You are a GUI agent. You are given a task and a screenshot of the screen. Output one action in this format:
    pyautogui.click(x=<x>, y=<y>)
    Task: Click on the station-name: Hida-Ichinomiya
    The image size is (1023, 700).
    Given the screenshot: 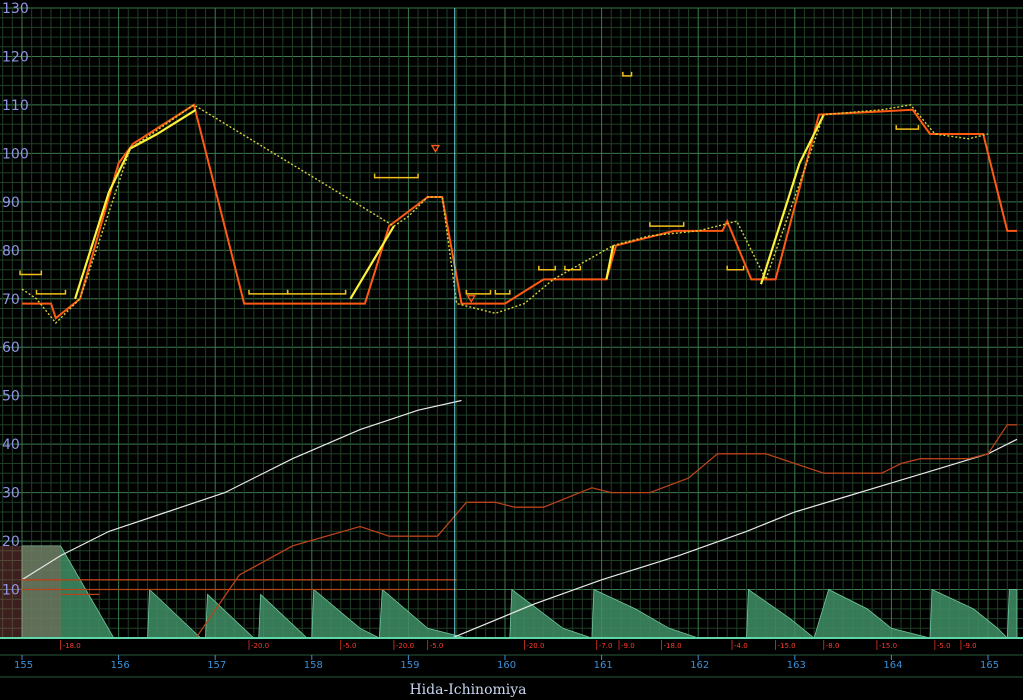 What is the action you would take?
    pyautogui.click(x=467, y=690)
    